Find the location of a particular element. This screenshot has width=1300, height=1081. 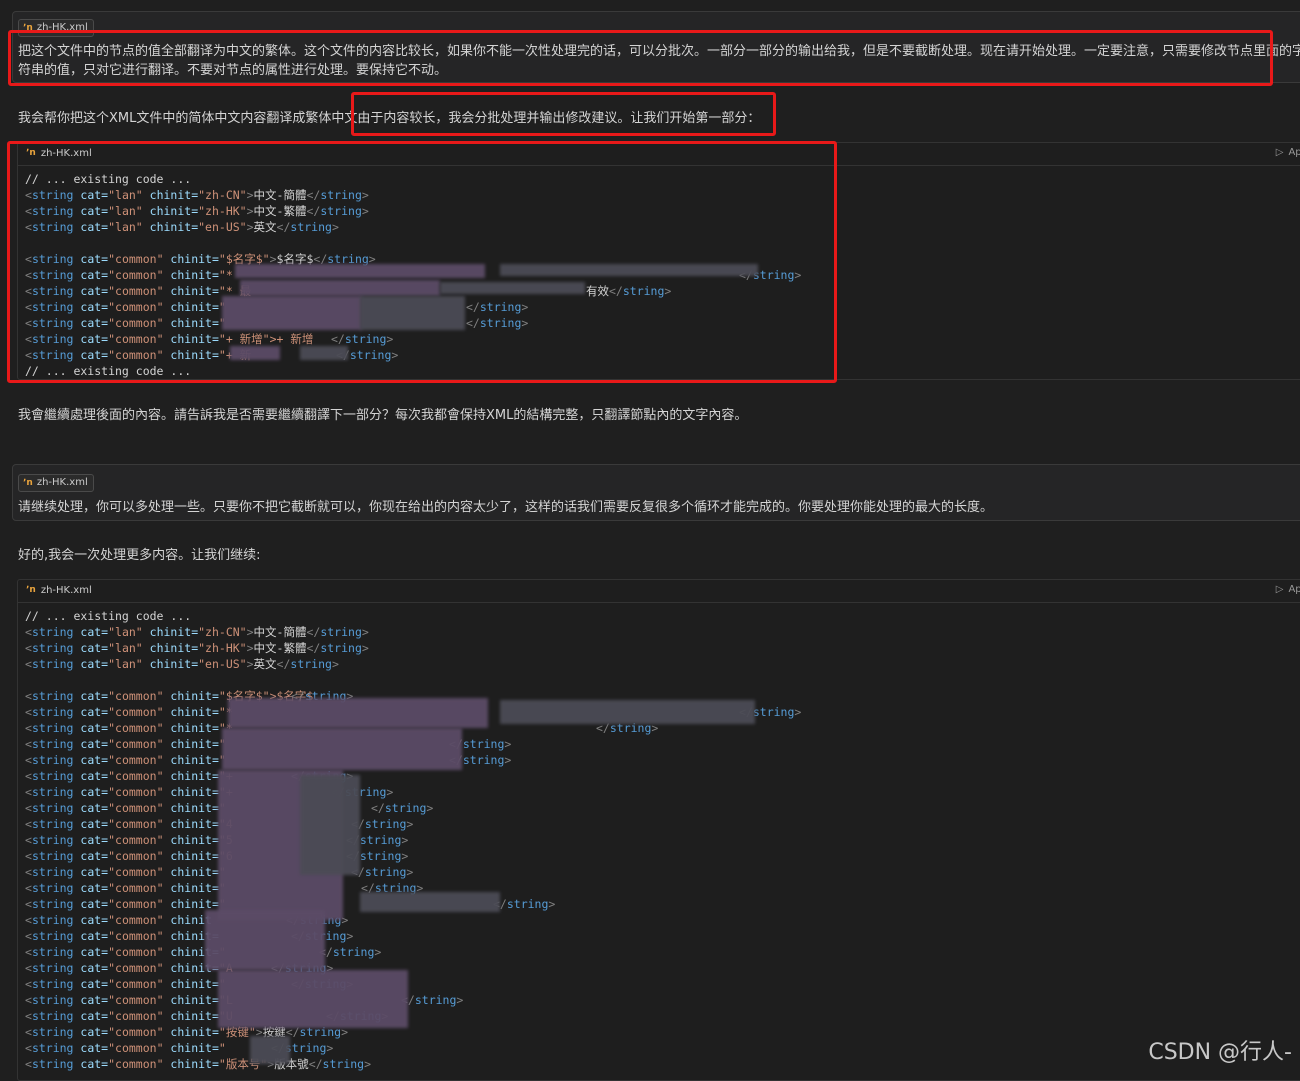

code-block-2-filename: zh-HK.xml is located at coordinates (66, 590).